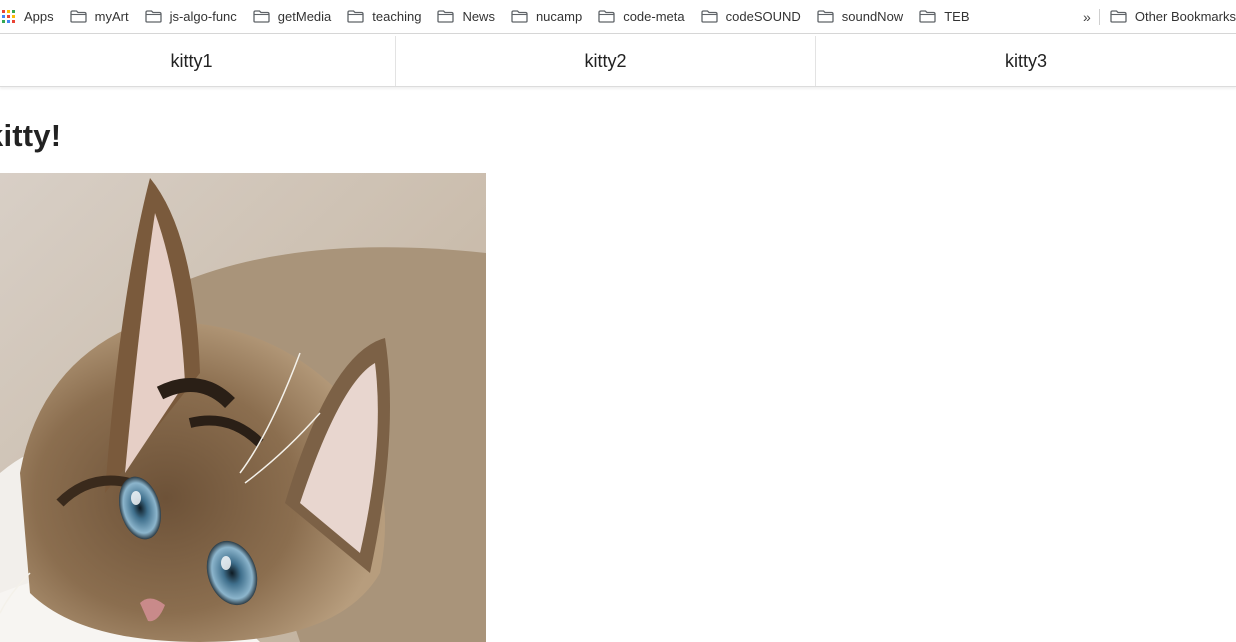 The image size is (1236, 642). What do you see at coordinates (31, 135) in the screenshot?
I see `page-heading: kitty!` at bounding box center [31, 135].